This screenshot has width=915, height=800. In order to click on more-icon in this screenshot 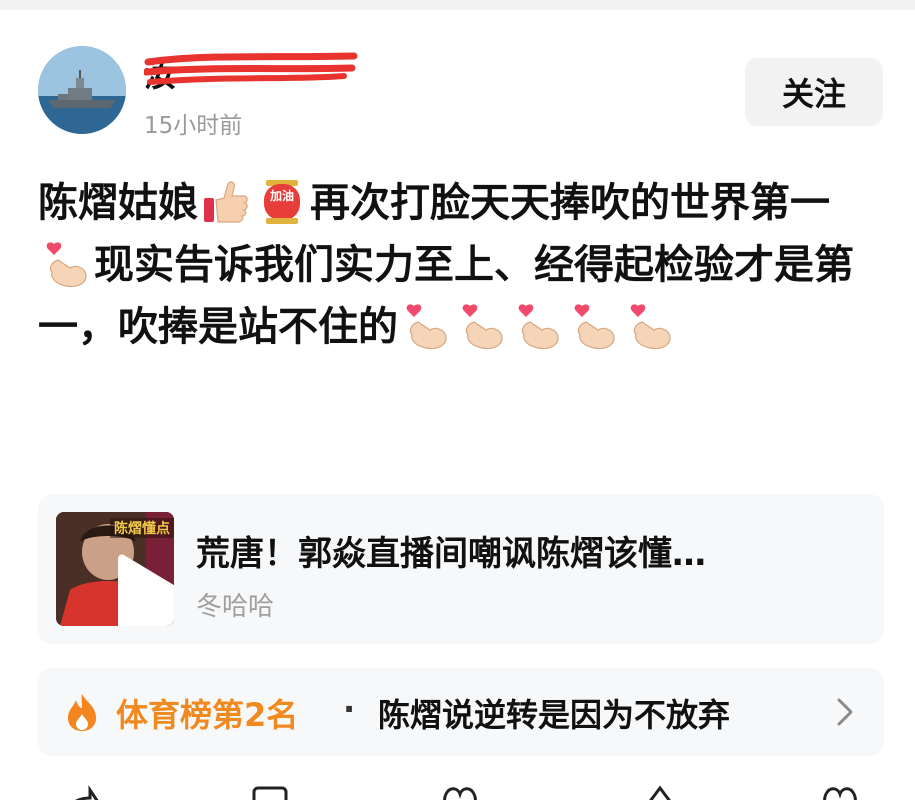, I will do `click(840, 792)`.